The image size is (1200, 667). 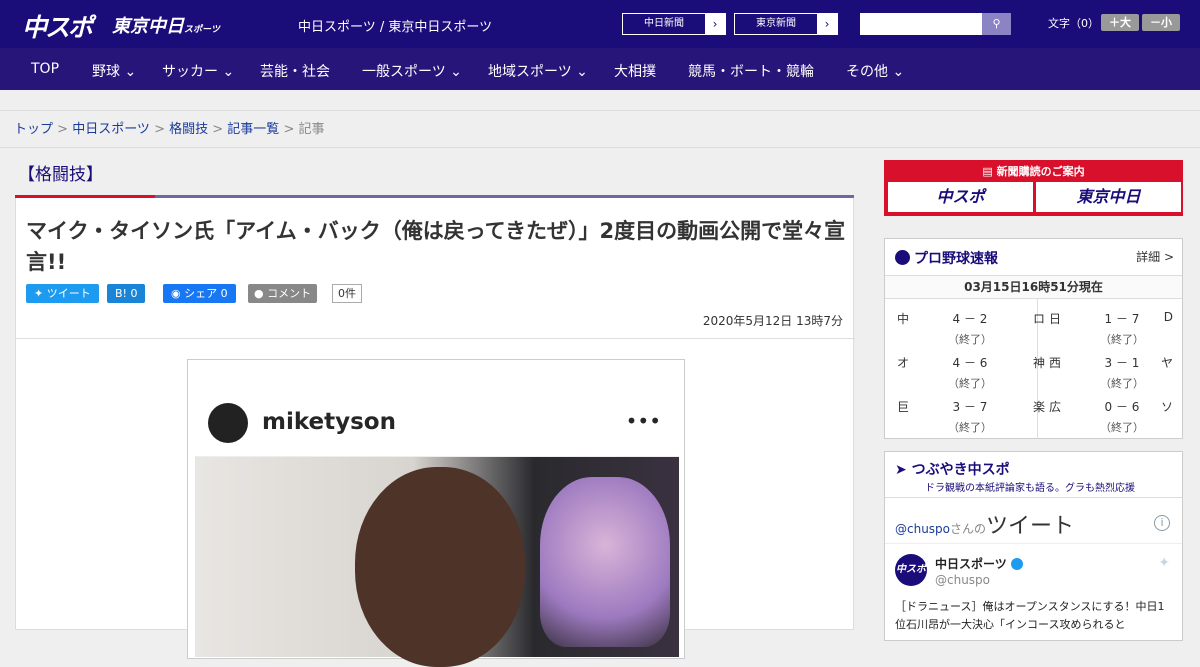 What do you see at coordinates (922, 529) in the screenshot?
I see `twitter-handle-link: @chuspo` at bounding box center [922, 529].